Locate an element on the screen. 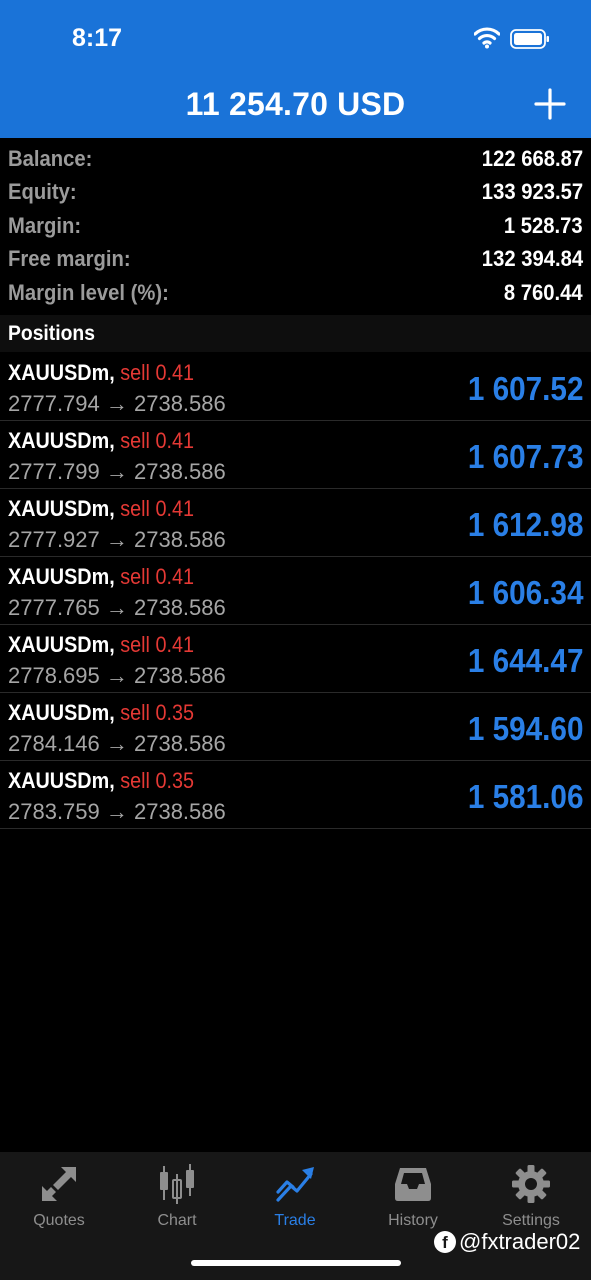  position-prices: 2777.799 → 2738.586 is located at coordinates (117, 471).